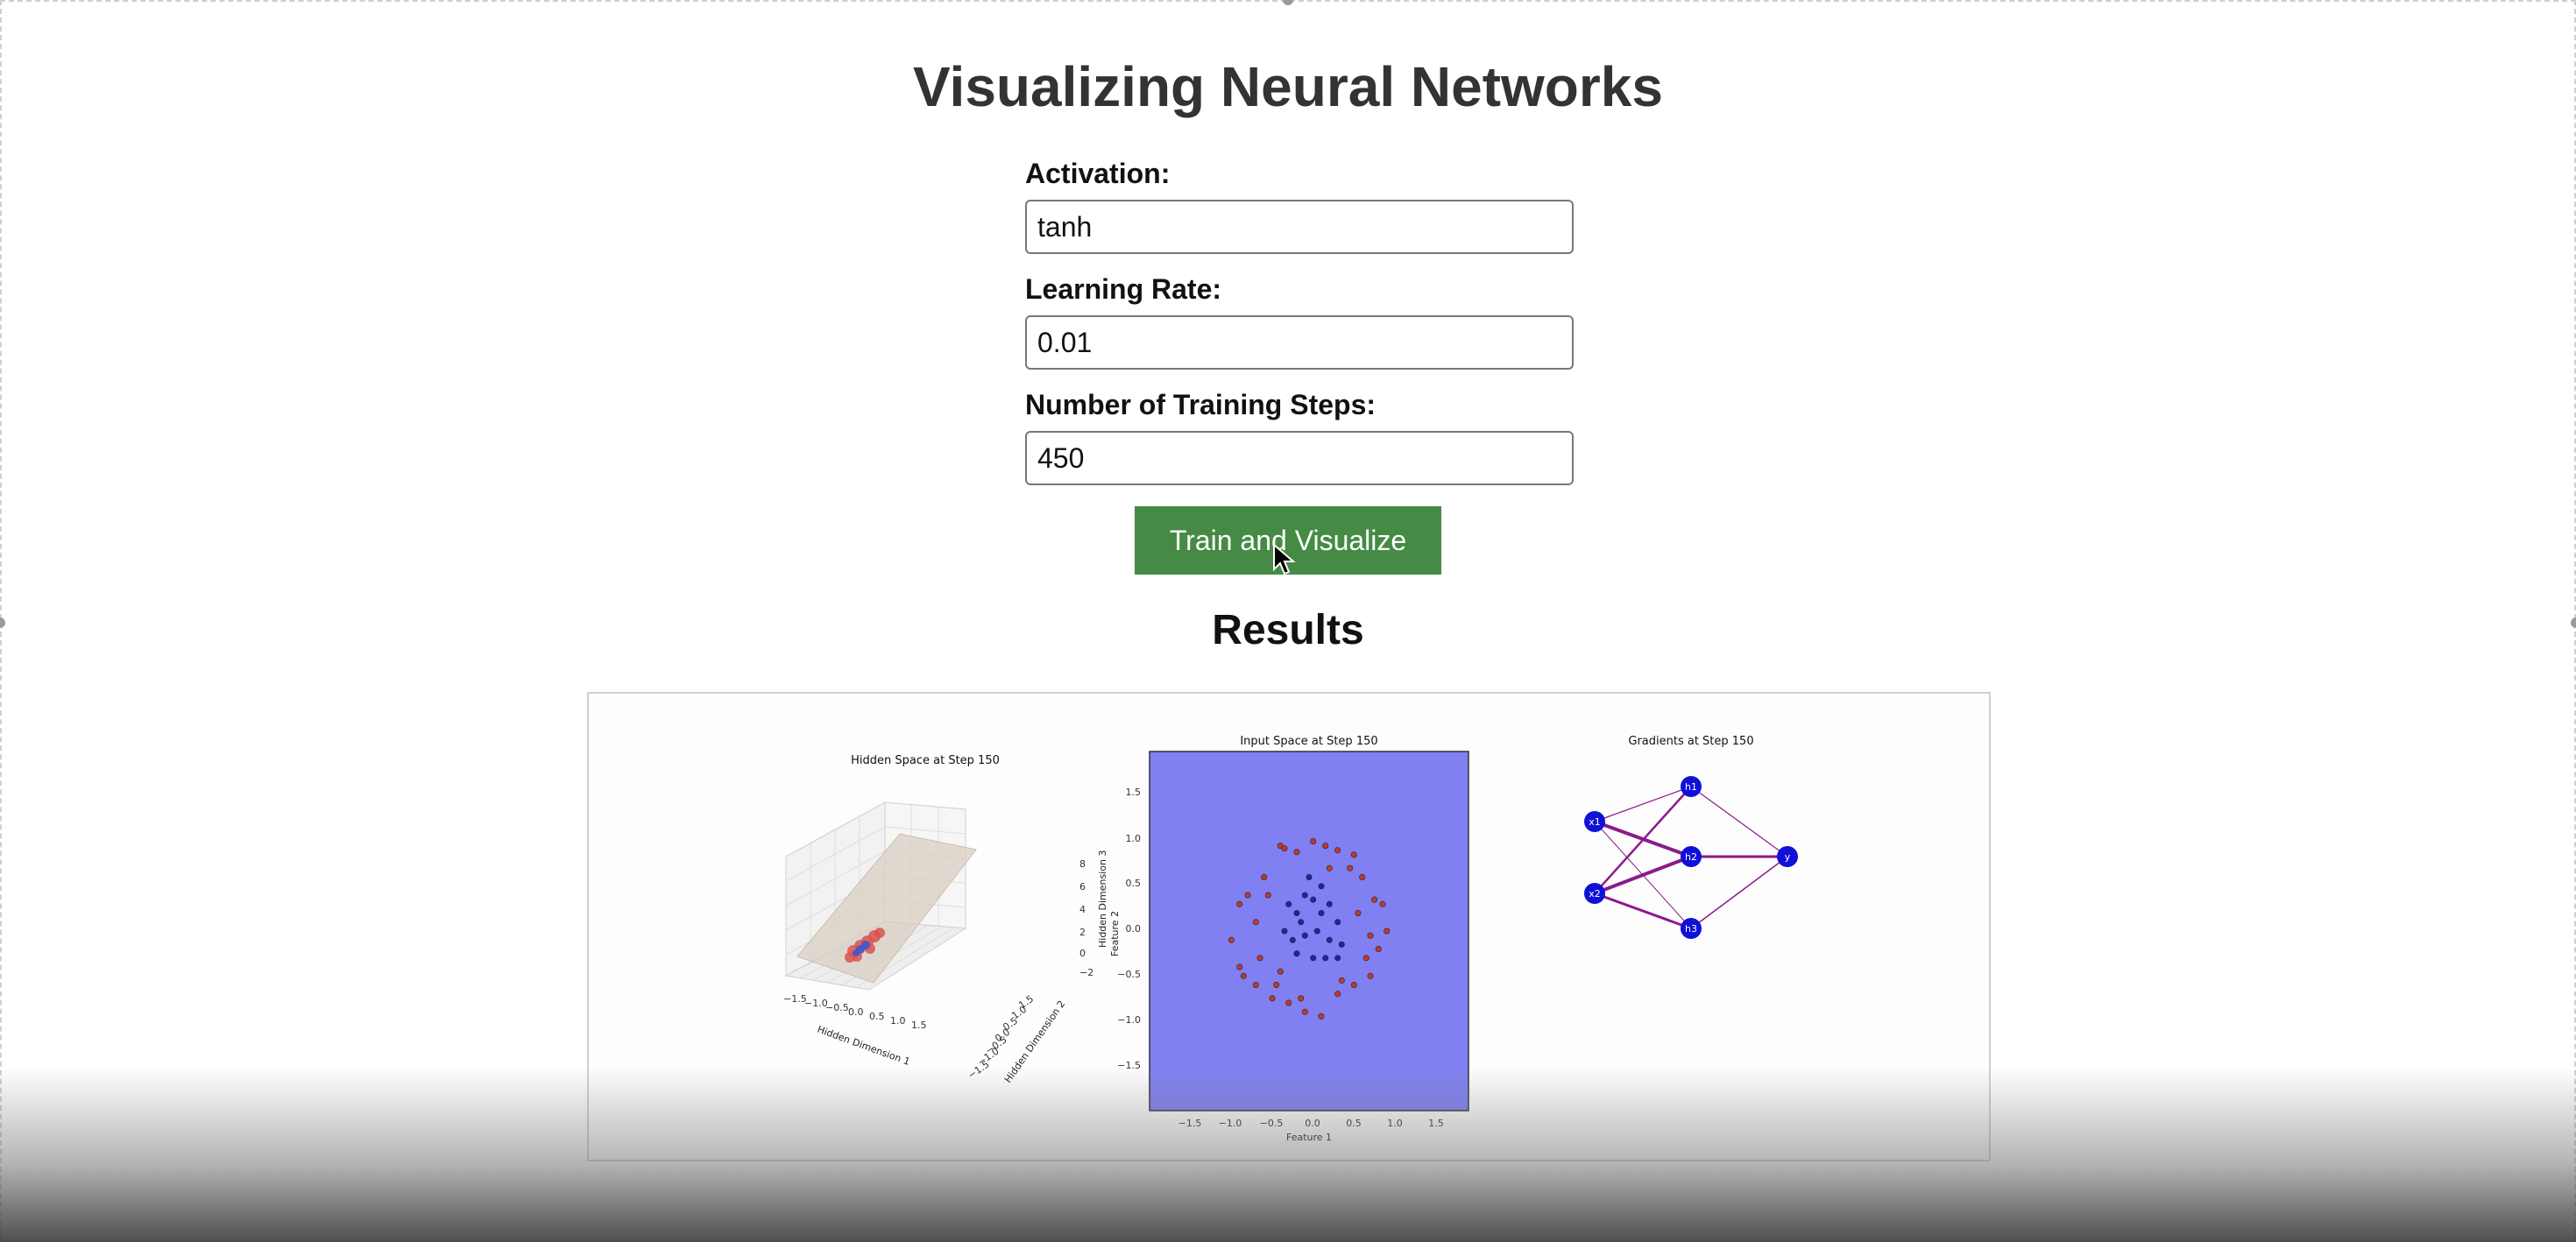  I want to click on scatter-point-s0-p5, so click(1337, 850).